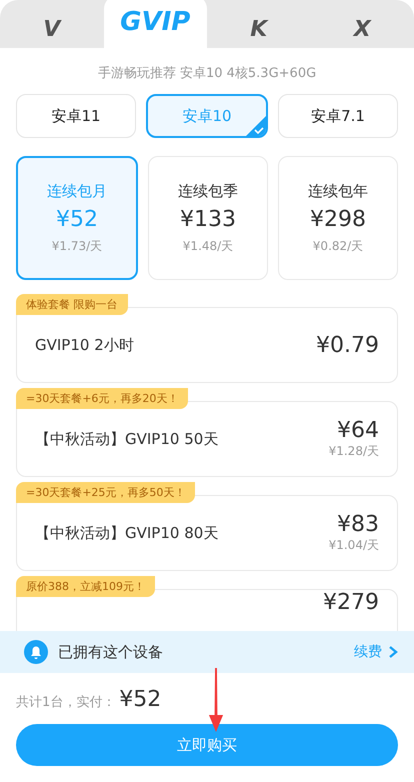 The image size is (414, 782). Describe the element at coordinates (66, 702) in the screenshot. I see `total-label: 共计1台，实付：` at that location.